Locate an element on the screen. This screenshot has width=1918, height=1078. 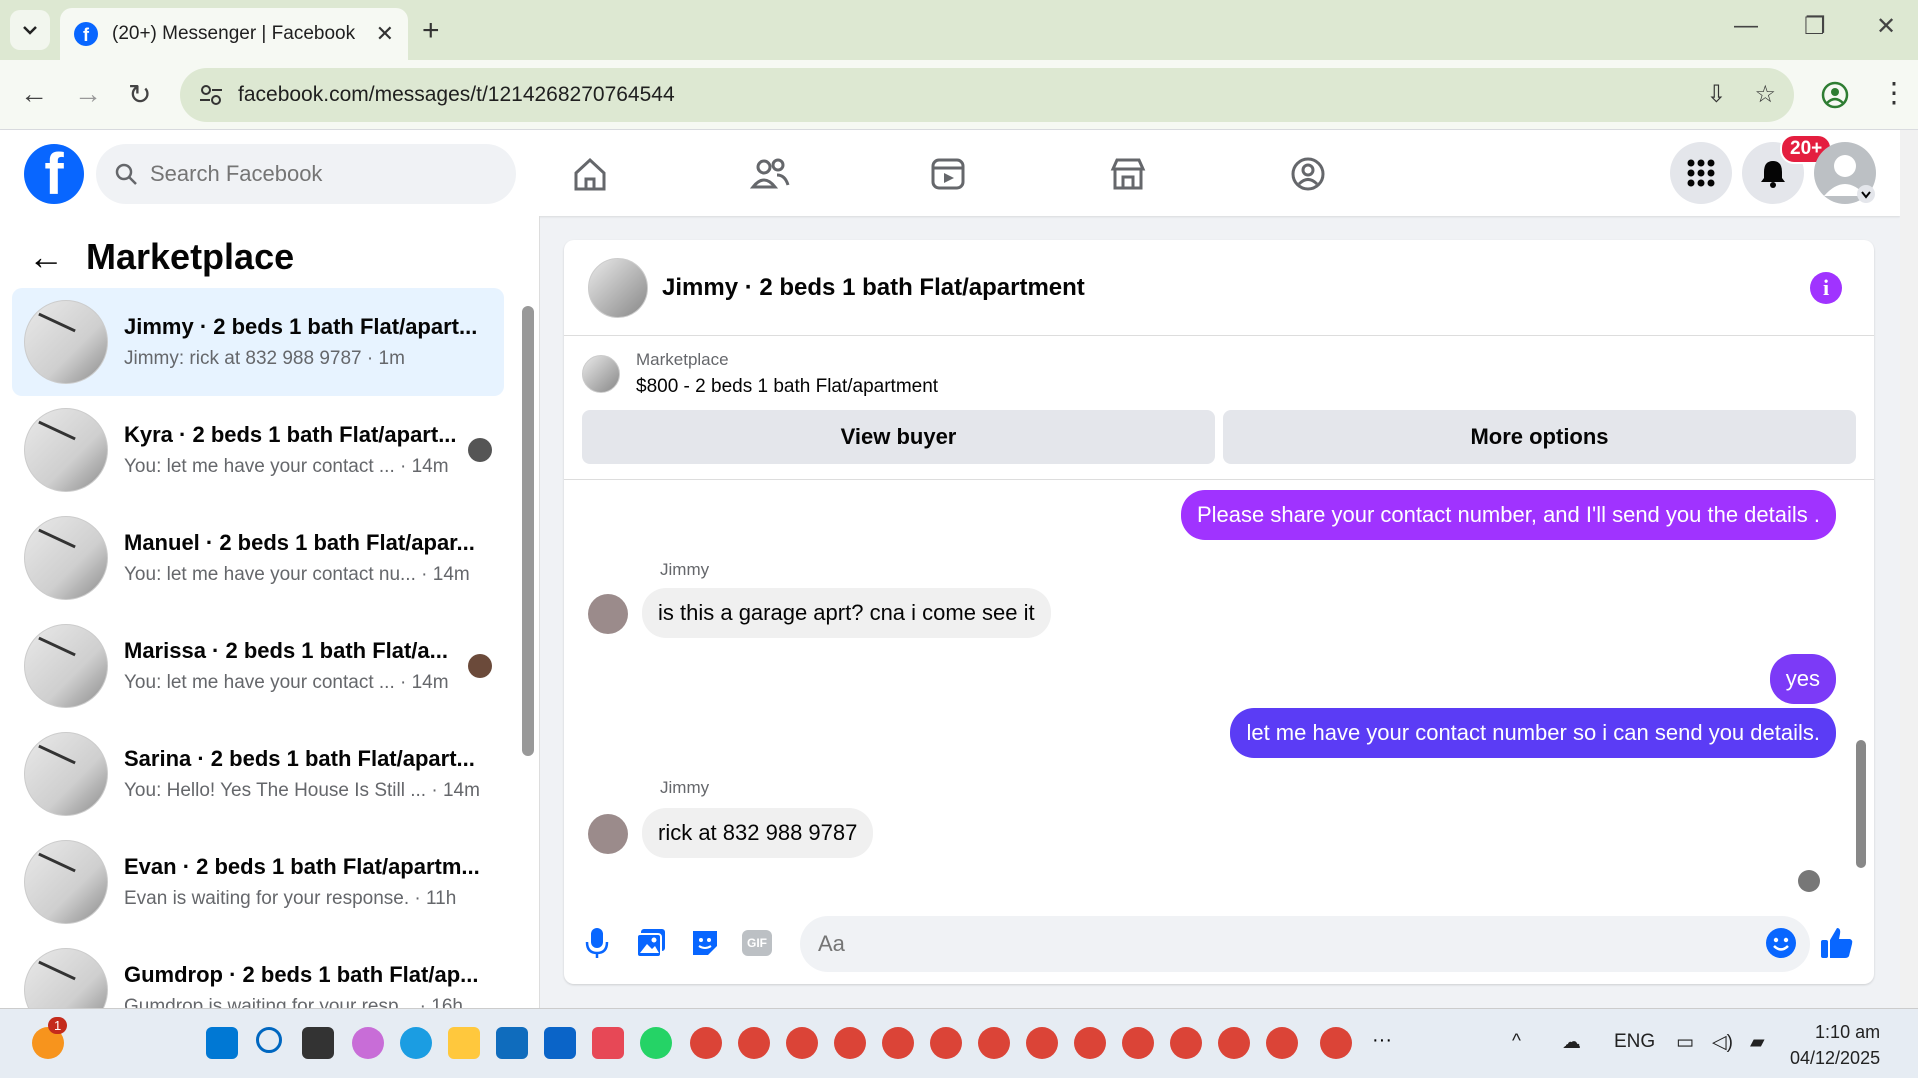
onedrive-icon: ☁ is located at coordinates (1571, 1042).